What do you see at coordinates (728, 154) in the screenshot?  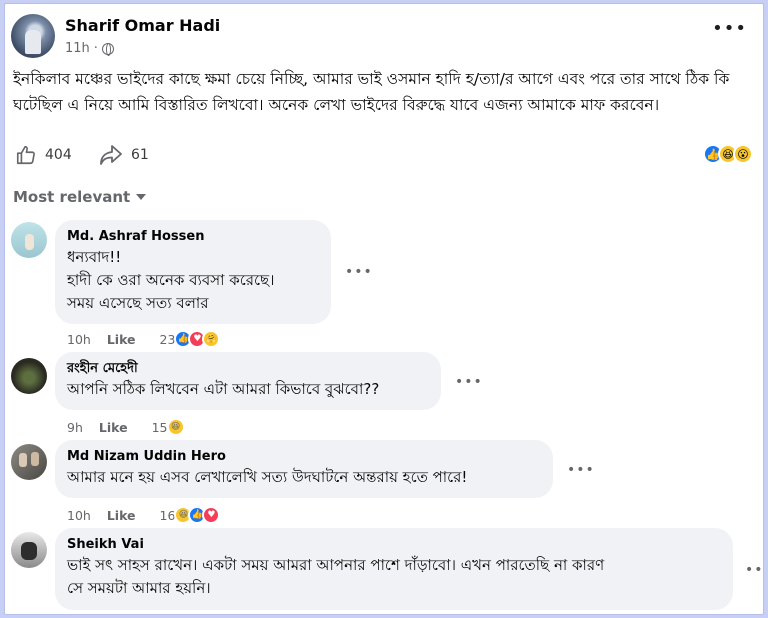 I see `reaction-summary: 👍 😆 😮` at bounding box center [728, 154].